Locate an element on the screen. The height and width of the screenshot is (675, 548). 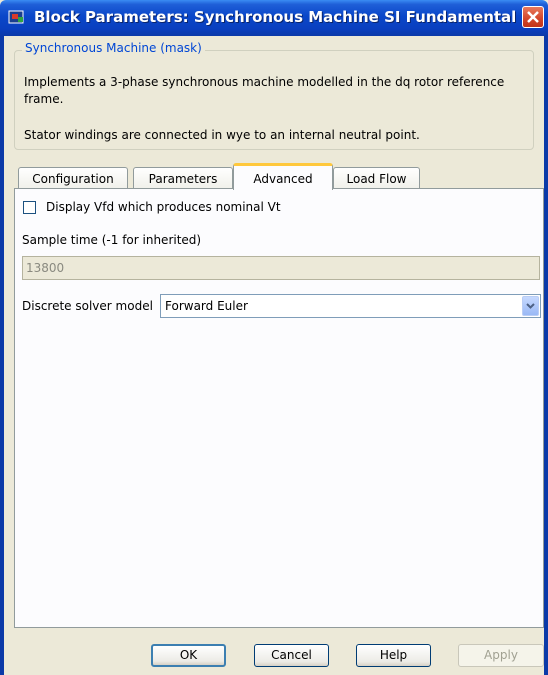
cancel-button: Cancel is located at coordinates (291, 655).